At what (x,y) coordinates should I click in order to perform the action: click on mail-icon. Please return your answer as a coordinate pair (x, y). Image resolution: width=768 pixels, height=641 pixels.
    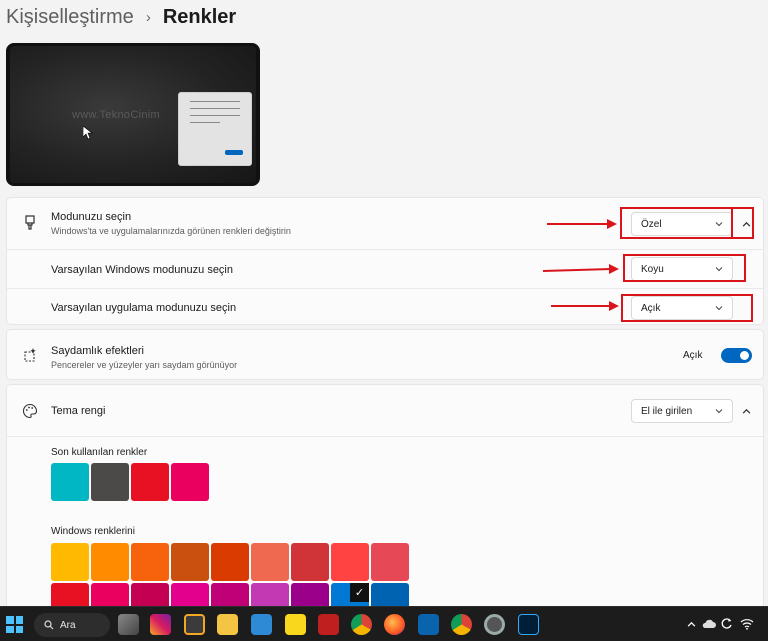
    Looking at the image, I should click on (261, 624).